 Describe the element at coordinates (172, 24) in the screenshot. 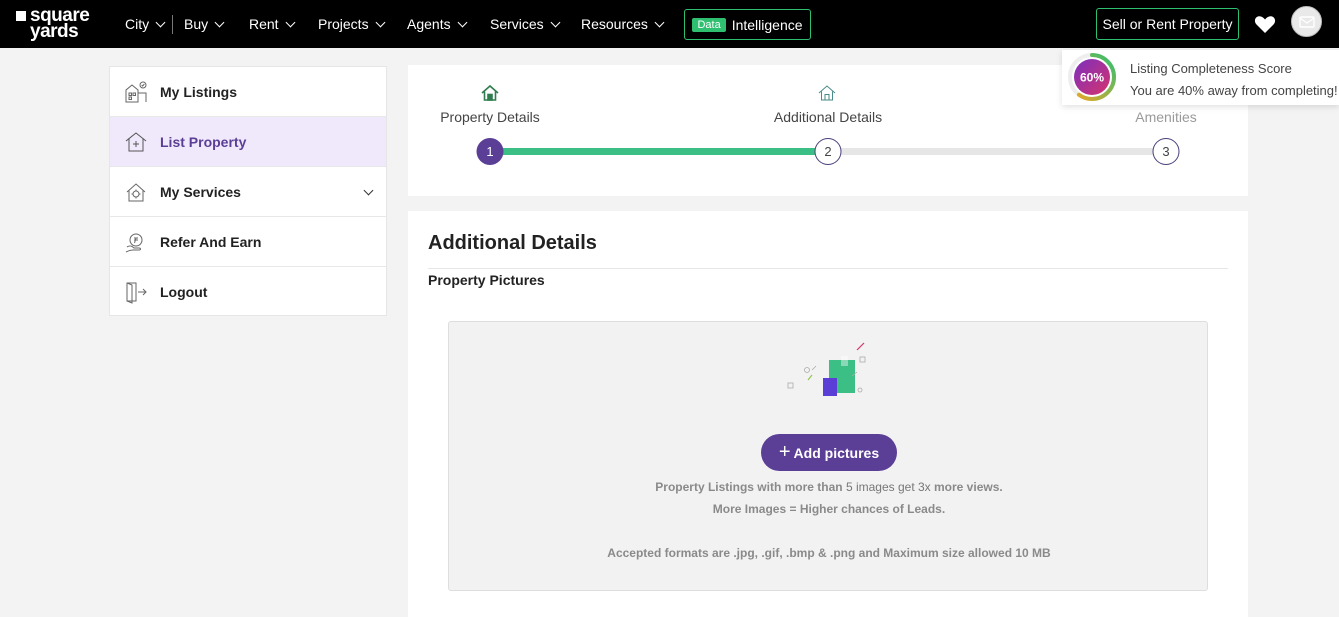

I see `nav-divider` at that location.